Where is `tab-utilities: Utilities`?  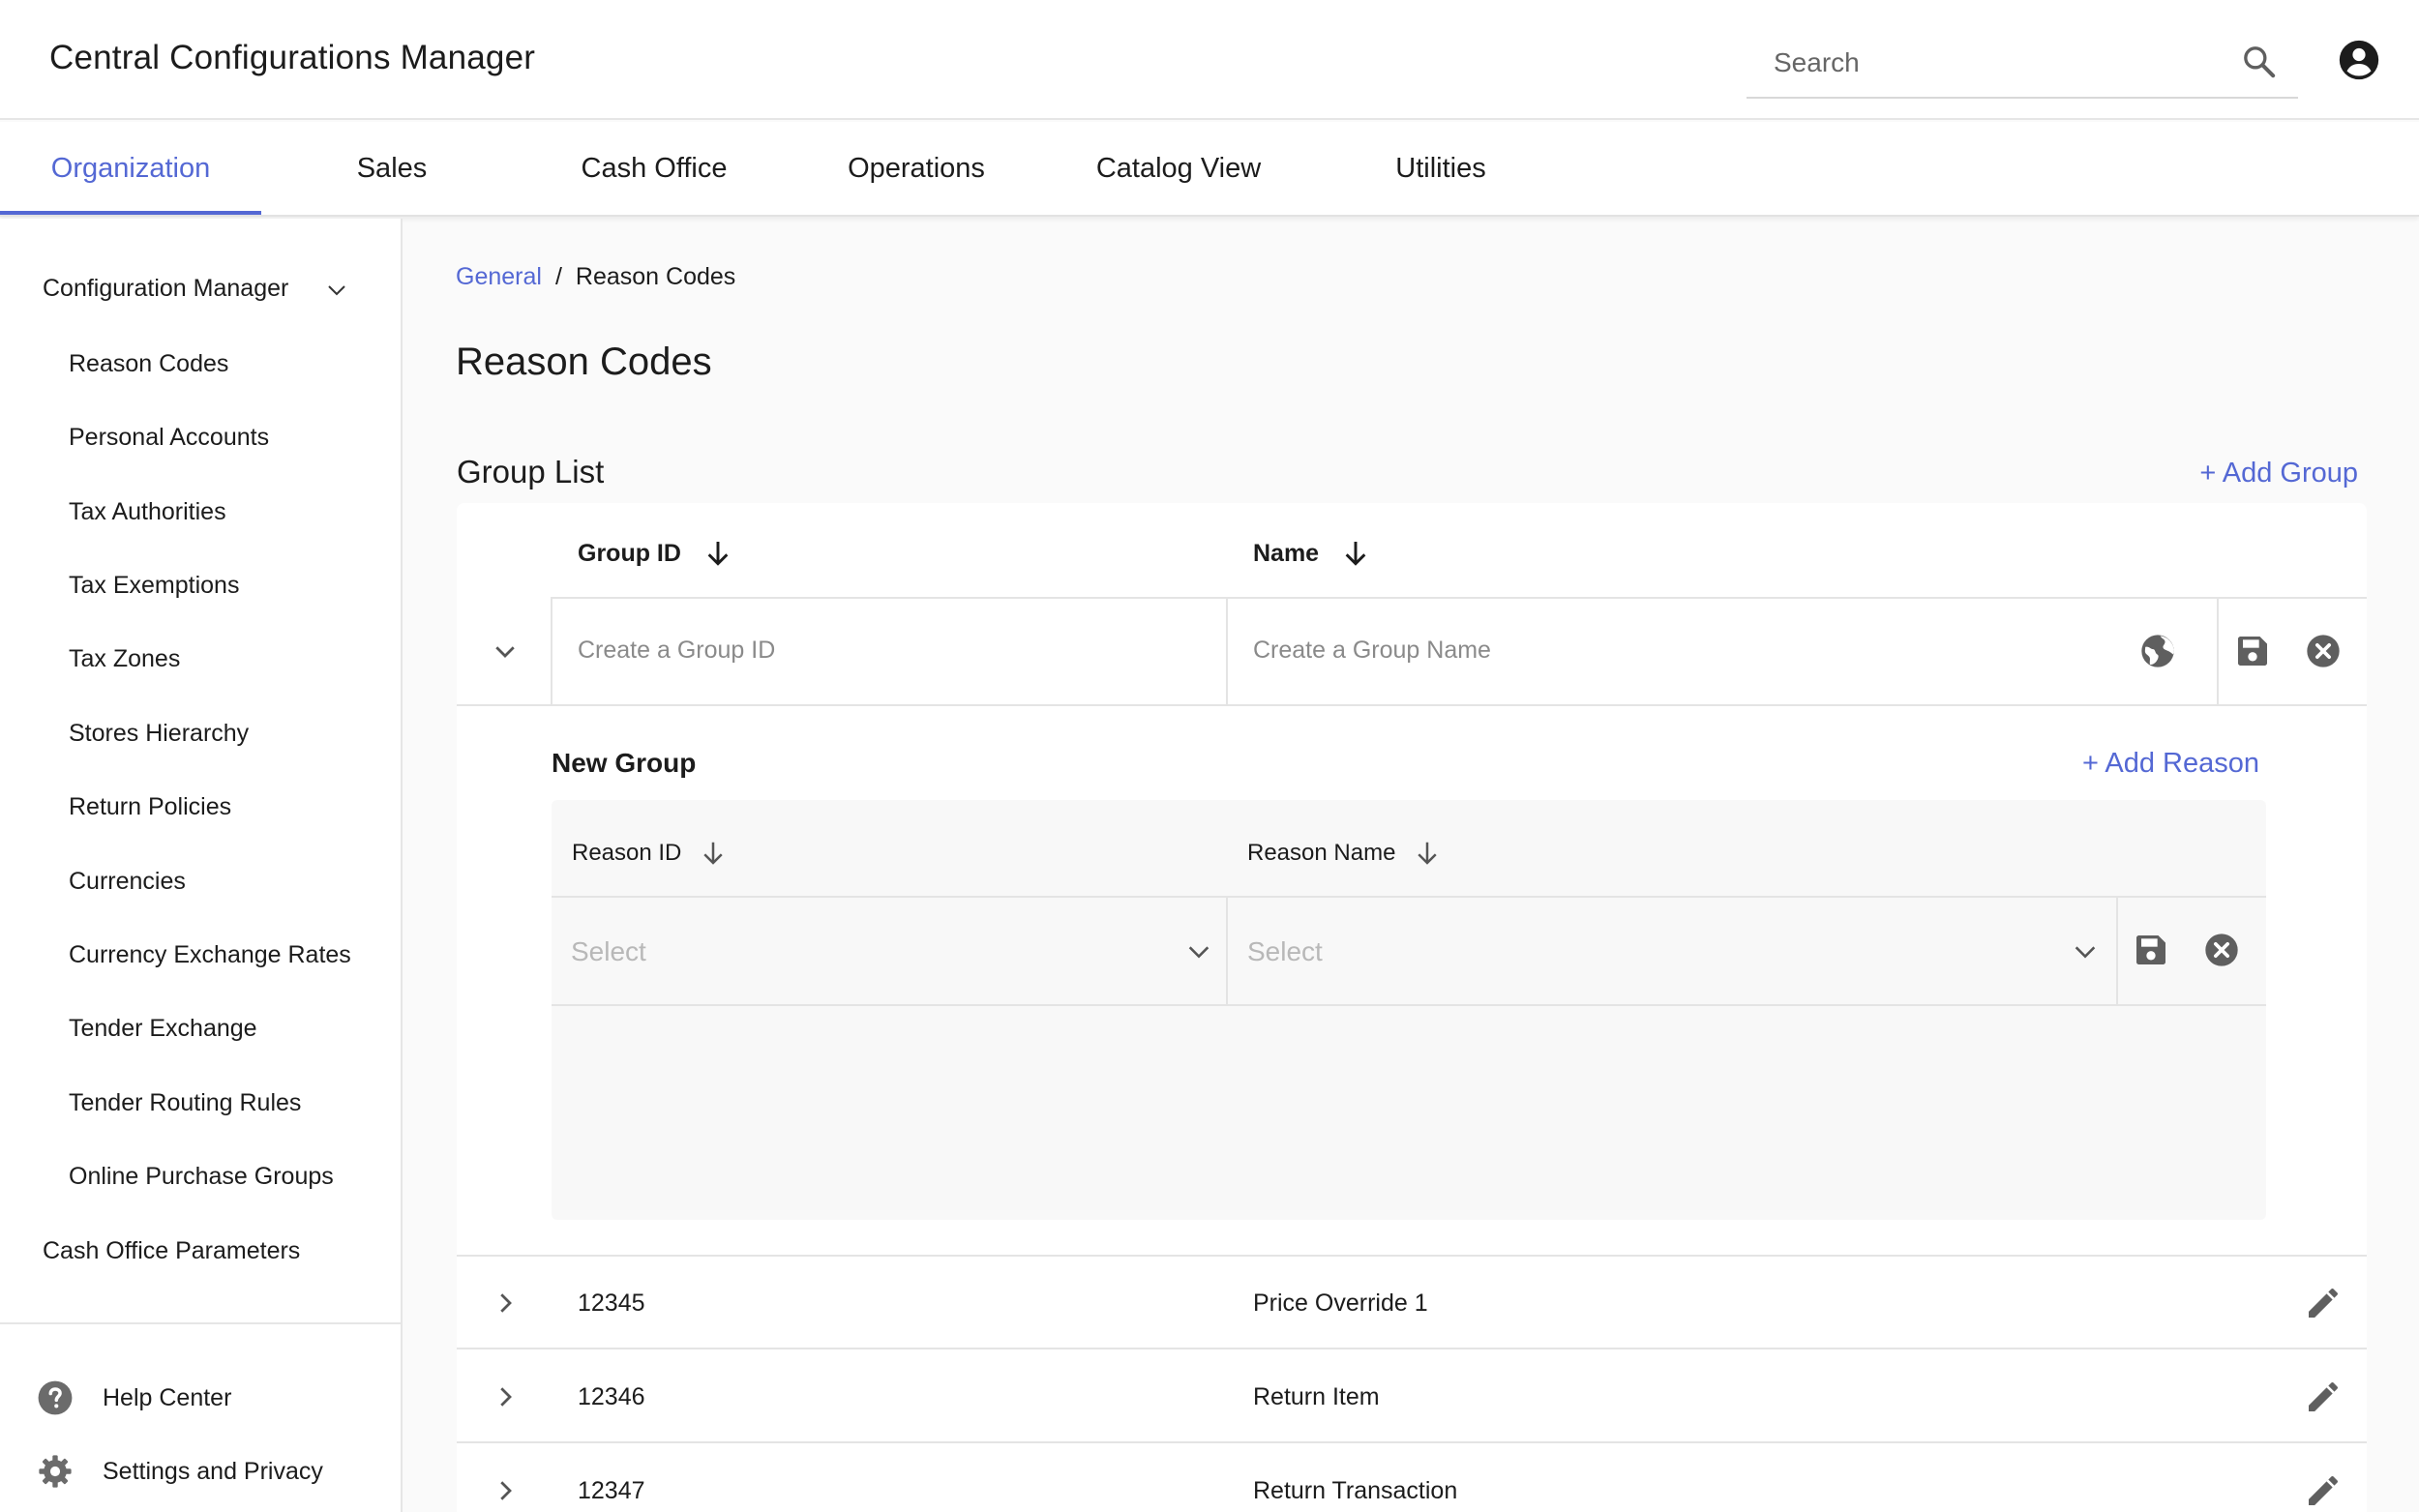 tab-utilities: Utilities is located at coordinates (1441, 169).